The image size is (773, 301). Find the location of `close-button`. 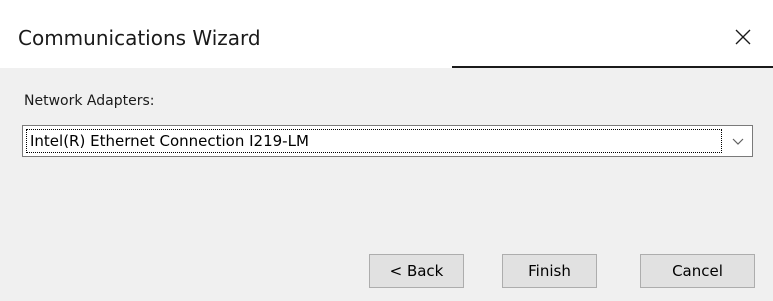

close-button is located at coordinates (743, 37).